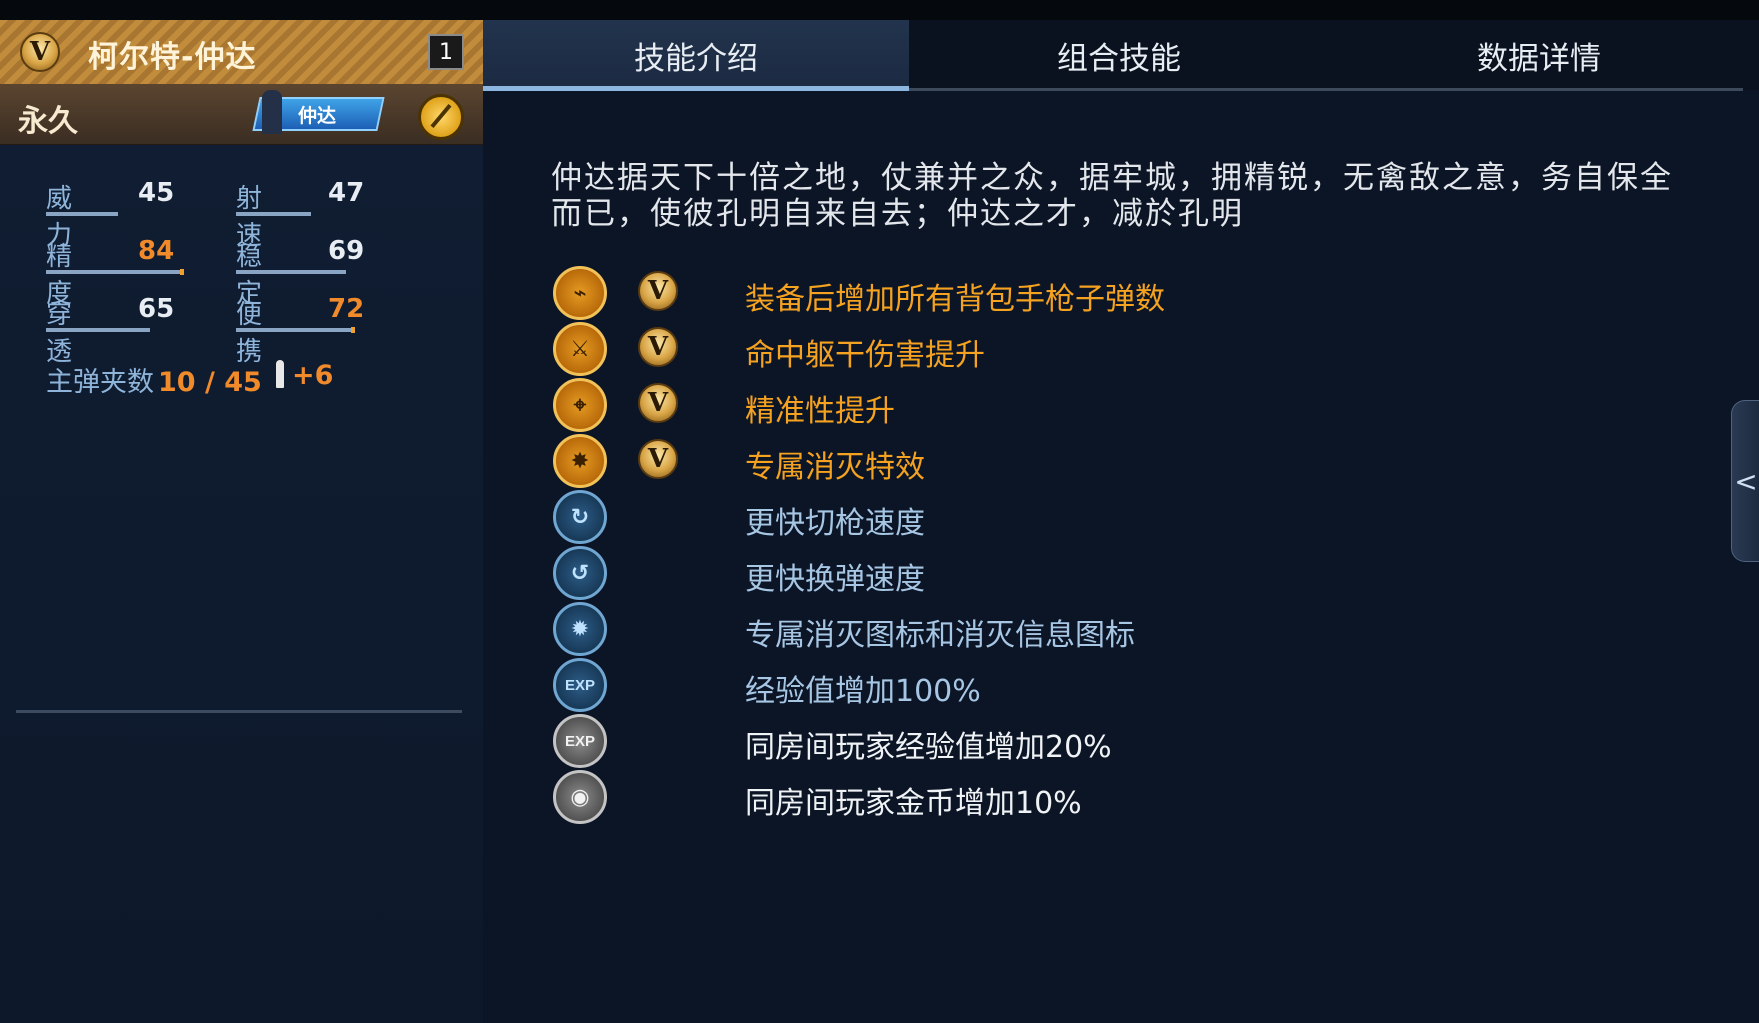 This screenshot has width=1759, height=1023. I want to click on skill-description: 同房间玩家经验值增加20%, so click(928, 747).